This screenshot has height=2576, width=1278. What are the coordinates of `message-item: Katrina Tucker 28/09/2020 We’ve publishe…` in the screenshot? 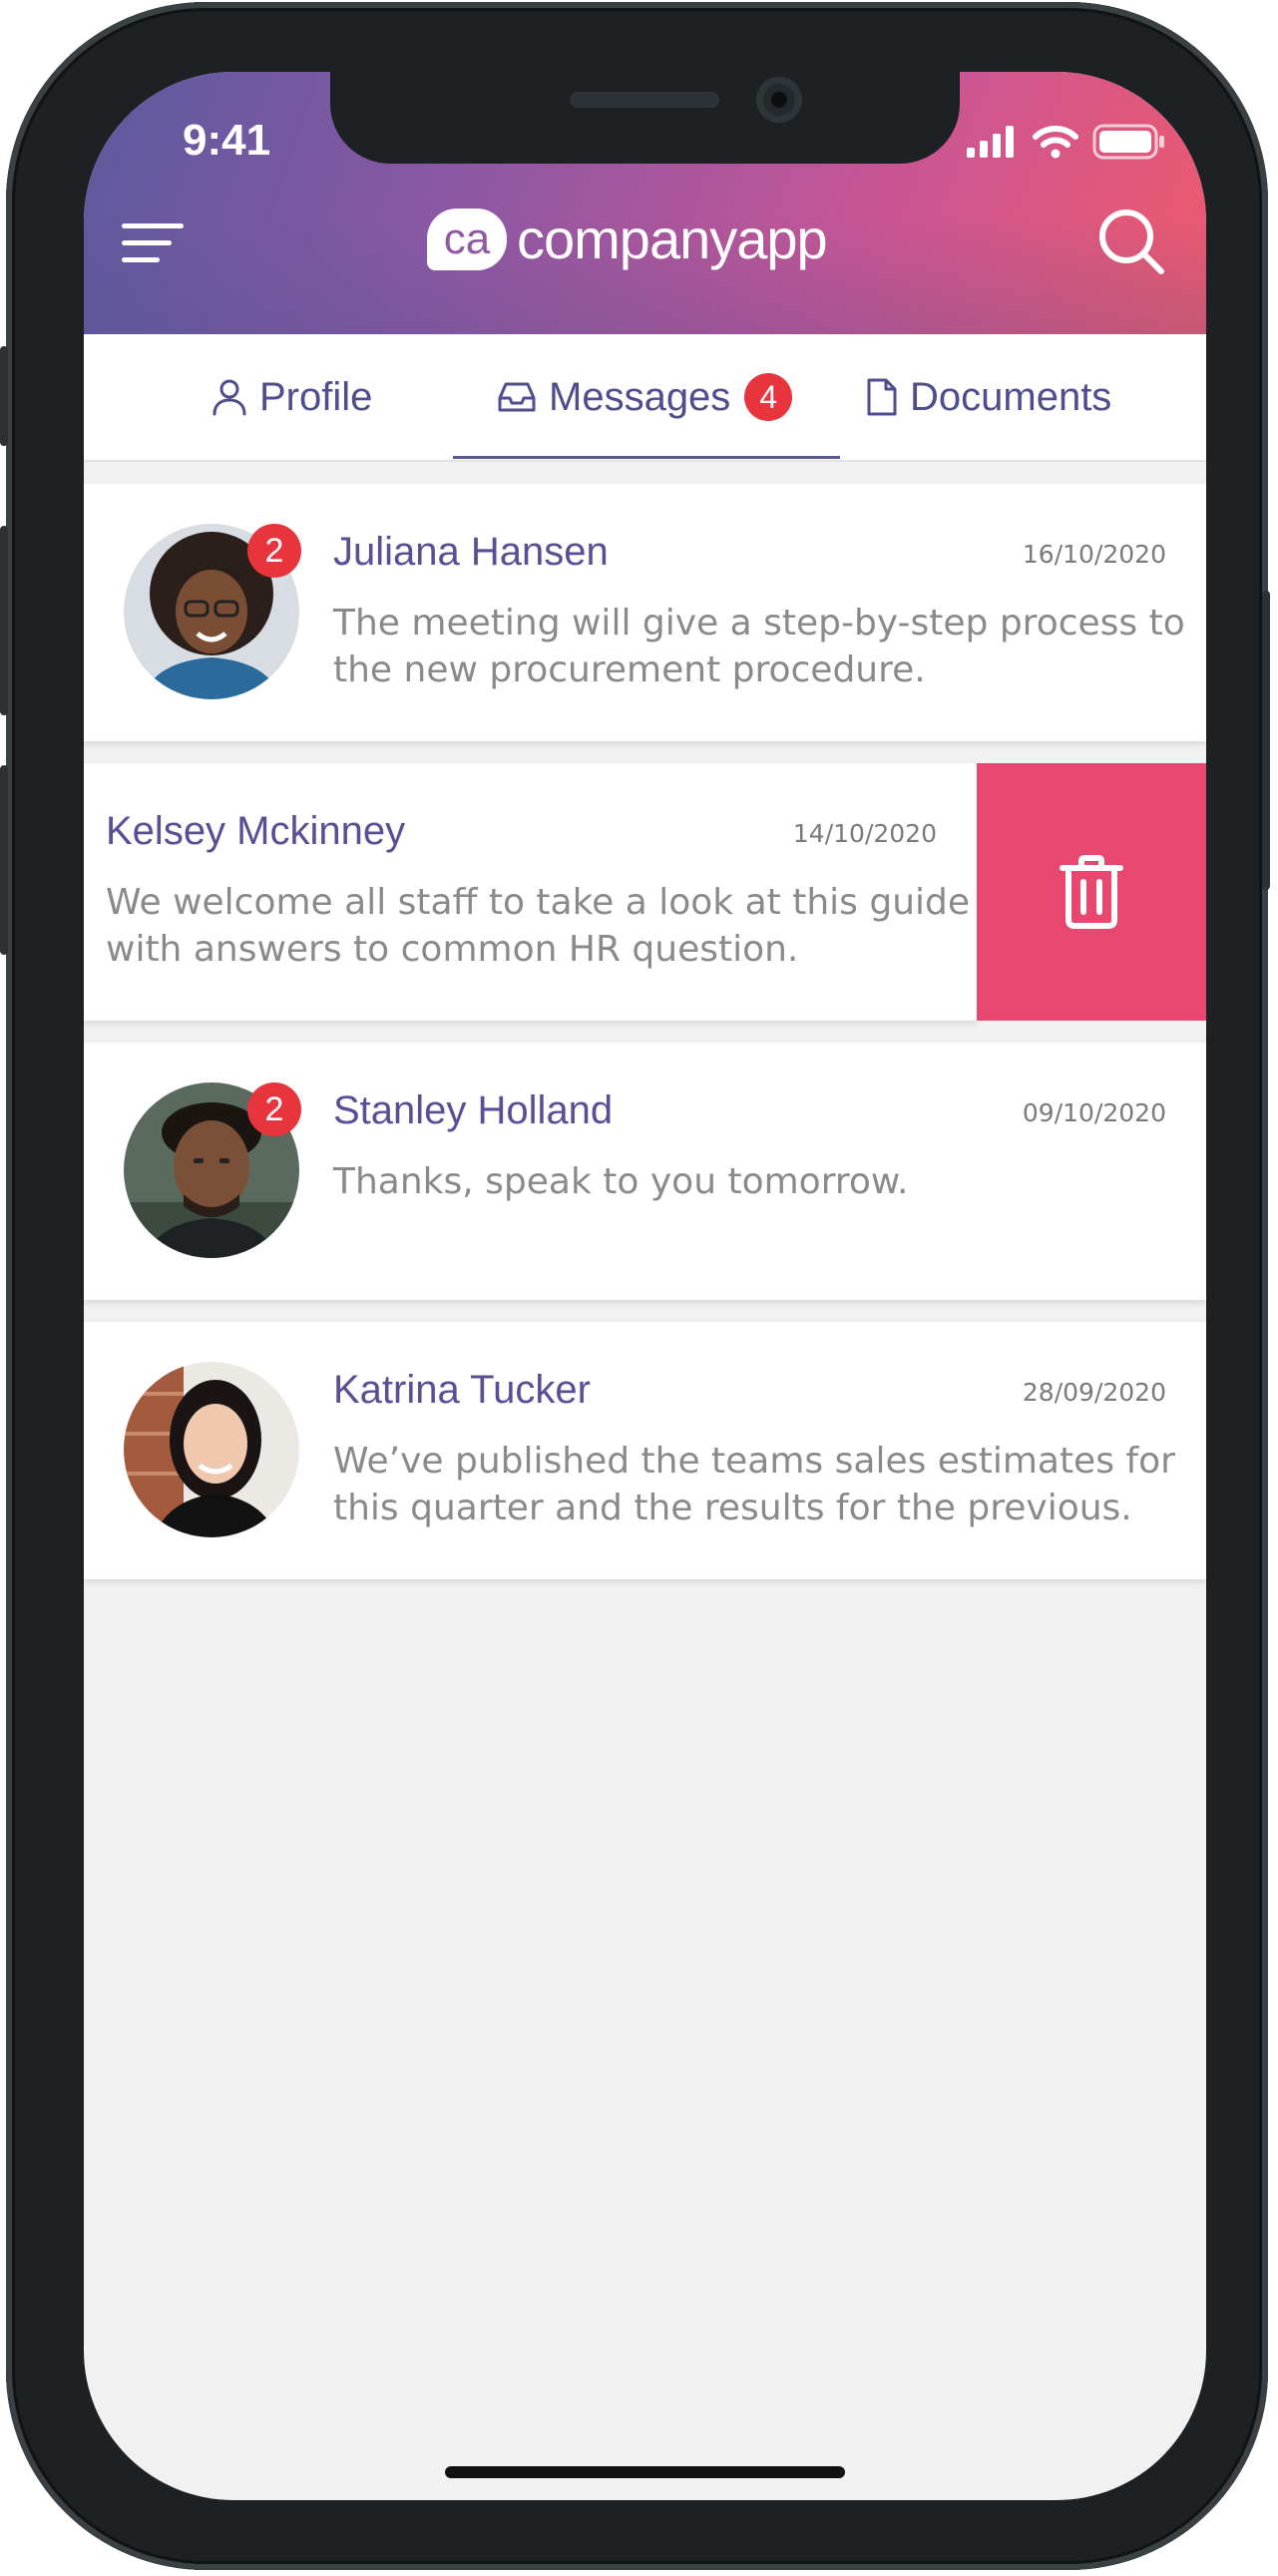 It's located at (645, 1450).